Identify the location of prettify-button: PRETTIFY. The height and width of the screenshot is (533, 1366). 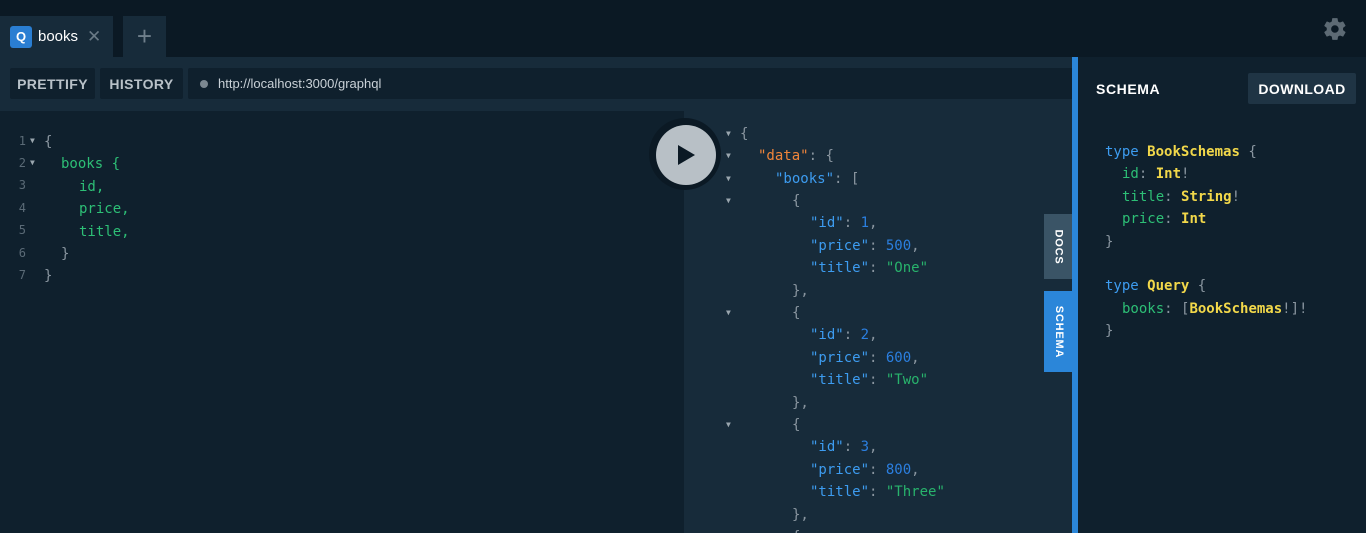
(52, 83).